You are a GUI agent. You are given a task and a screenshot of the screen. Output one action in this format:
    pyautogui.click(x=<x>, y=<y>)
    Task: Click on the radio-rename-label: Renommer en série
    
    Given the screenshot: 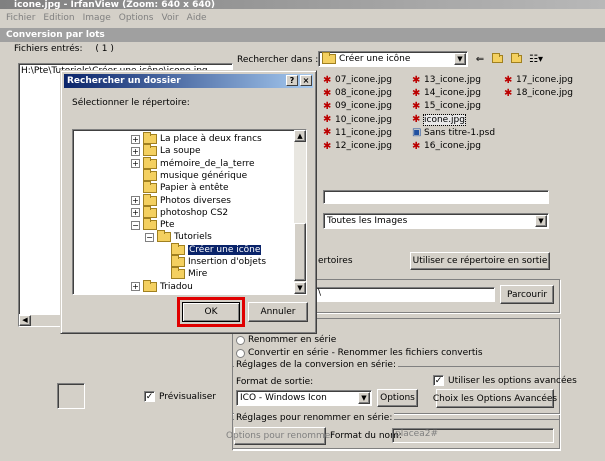 What is the action you would take?
    pyautogui.click(x=292, y=340)
    